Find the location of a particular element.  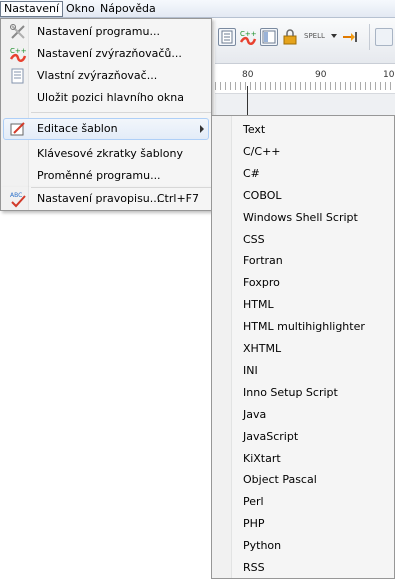

submenu-item-php: PHP is located at coordinates (254, 523).